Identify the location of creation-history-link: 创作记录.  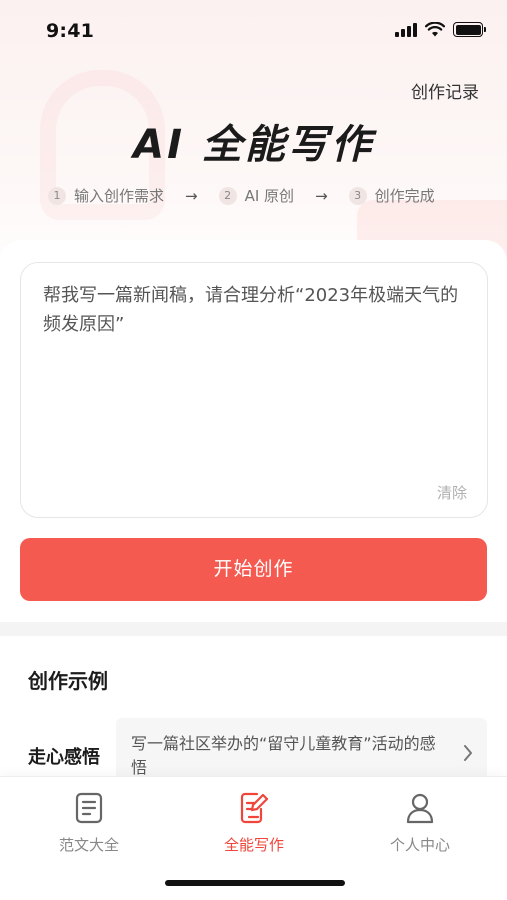
(445, 90).